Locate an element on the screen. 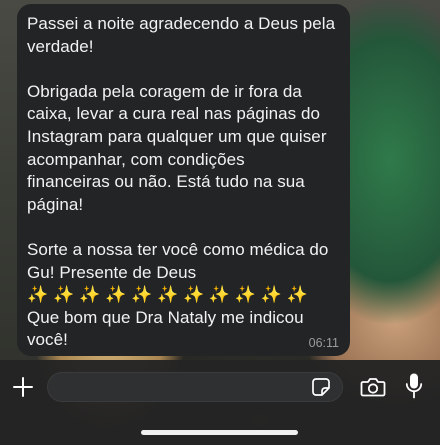 This screenshot has width=440, height=445. microphone-icon is located at coordinates (414, 386).